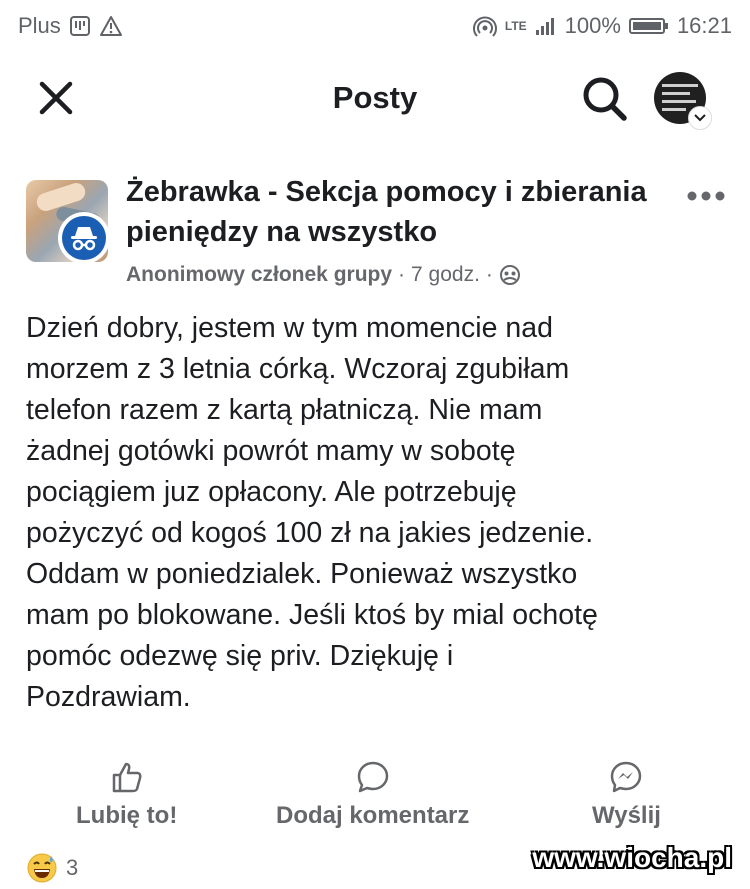  Describe the element at coordinates (509, 275) in the screenshot. I see `group-audience-icon` at that location.